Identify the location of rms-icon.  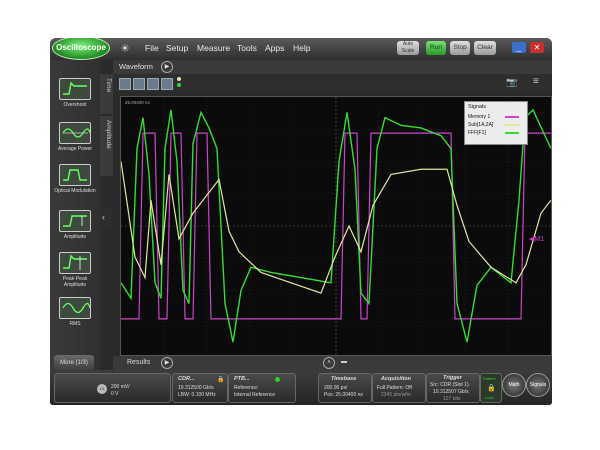
(75, 308).